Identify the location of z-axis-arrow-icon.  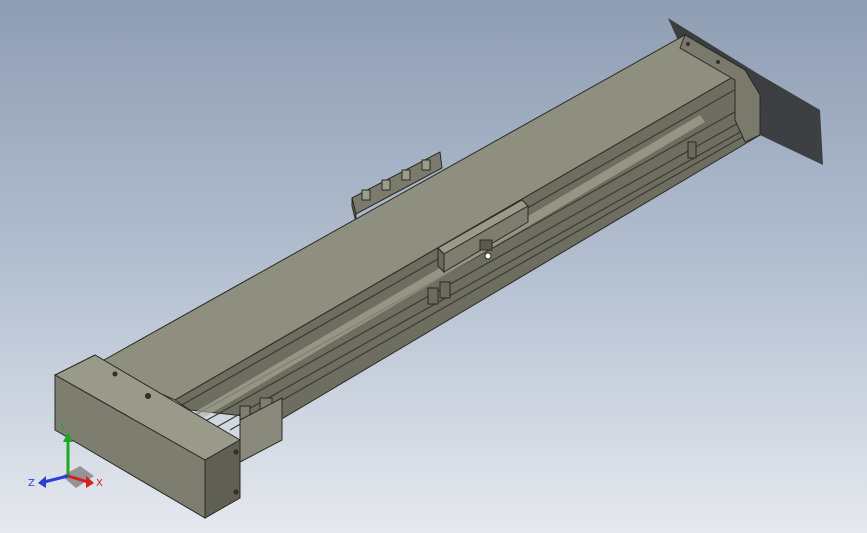
(42, 482).